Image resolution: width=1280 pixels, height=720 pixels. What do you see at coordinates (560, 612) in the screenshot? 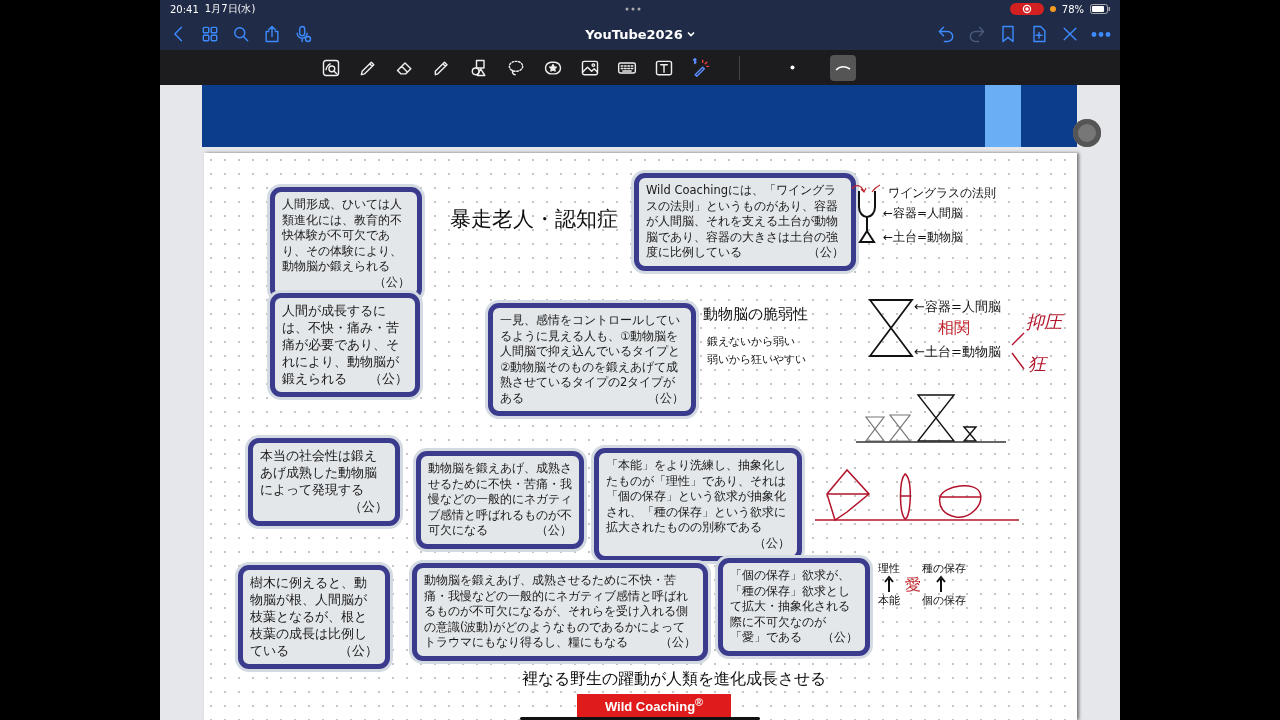
I see `quote-text: 動物脳を鍛えあげ、成熟させるために不快・苦痛・我慢などの一般的にネガティブ感情と呼ばれるものが不可欠になるが、それらを受け入れる側の意識(波動)がどのようなものであるかによってトラウマにもなり得るし、糧にもなる （公）` at bounding box center [560, 612].